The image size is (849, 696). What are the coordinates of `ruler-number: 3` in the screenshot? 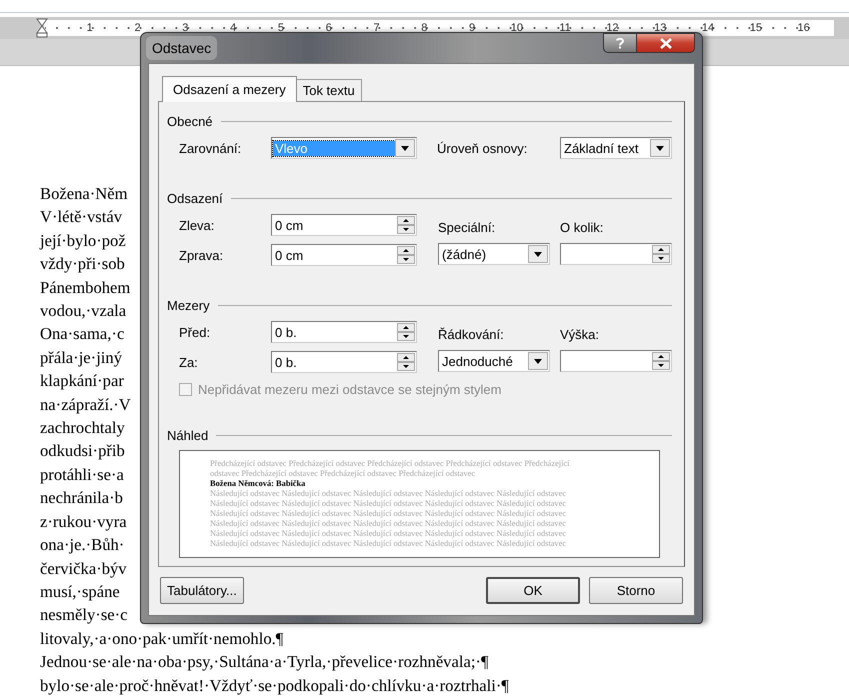 It's located at (184, 28).